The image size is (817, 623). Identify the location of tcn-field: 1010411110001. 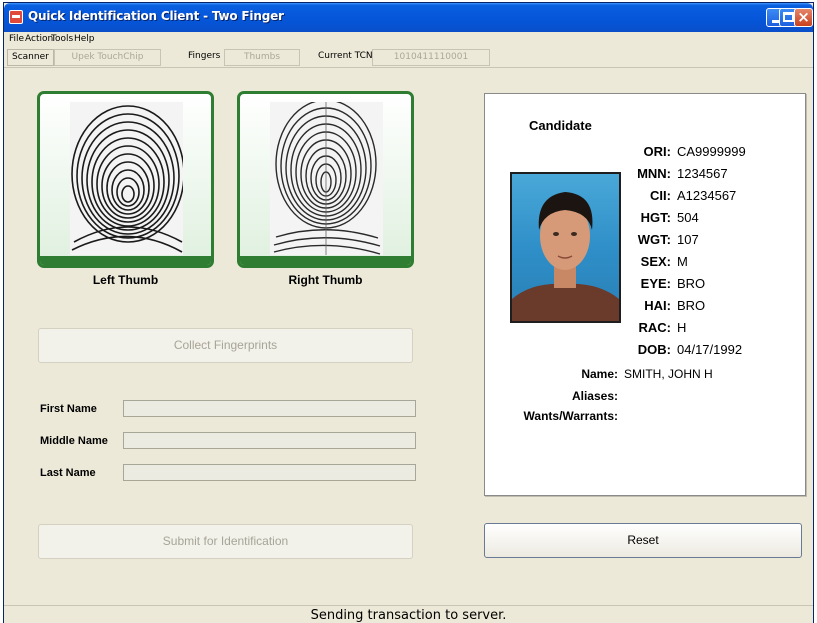
(431, 57).